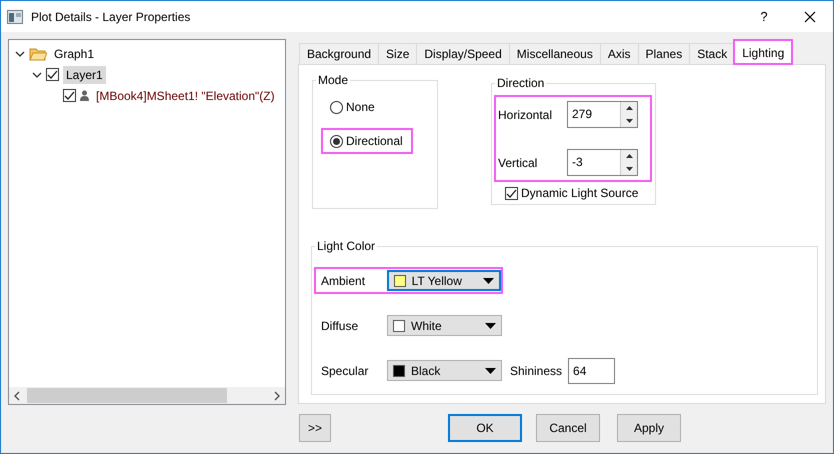  Describe the element at coordinates (38, 53) in the screenshot. I see `folder-icon` at that location.